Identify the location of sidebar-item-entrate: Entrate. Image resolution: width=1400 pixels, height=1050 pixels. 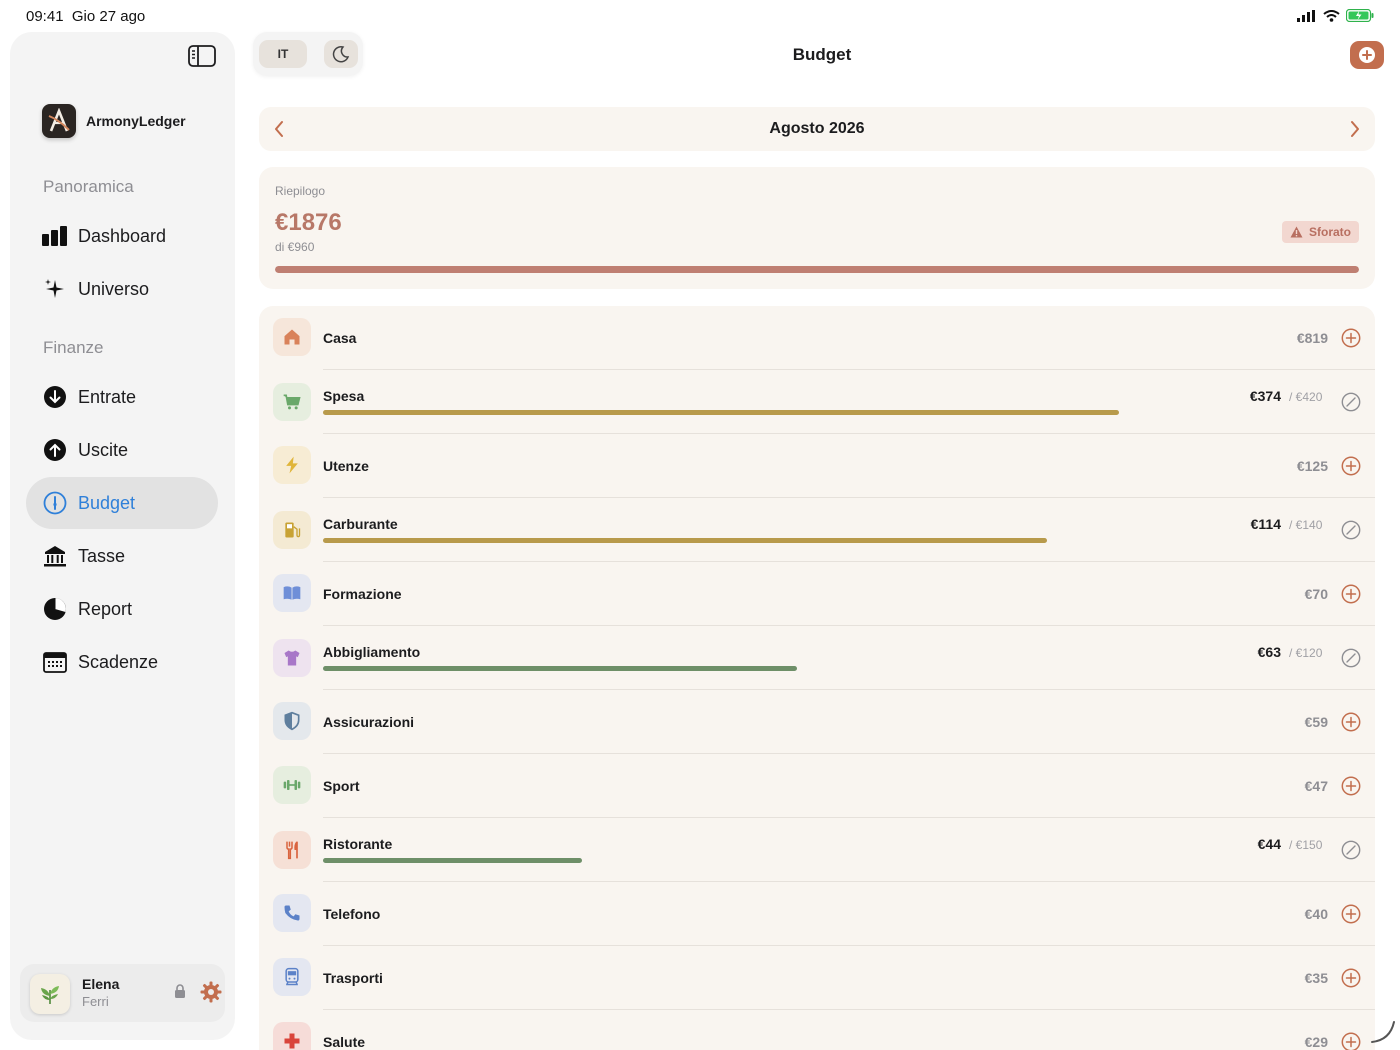
(122, 397).